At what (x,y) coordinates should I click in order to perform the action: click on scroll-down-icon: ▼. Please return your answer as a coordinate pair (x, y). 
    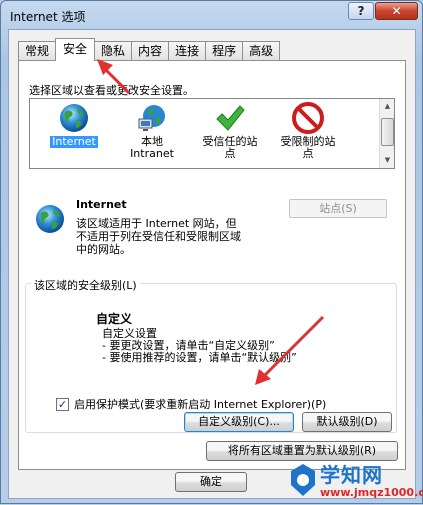
    Looking at the image, I should click on (387, 160).